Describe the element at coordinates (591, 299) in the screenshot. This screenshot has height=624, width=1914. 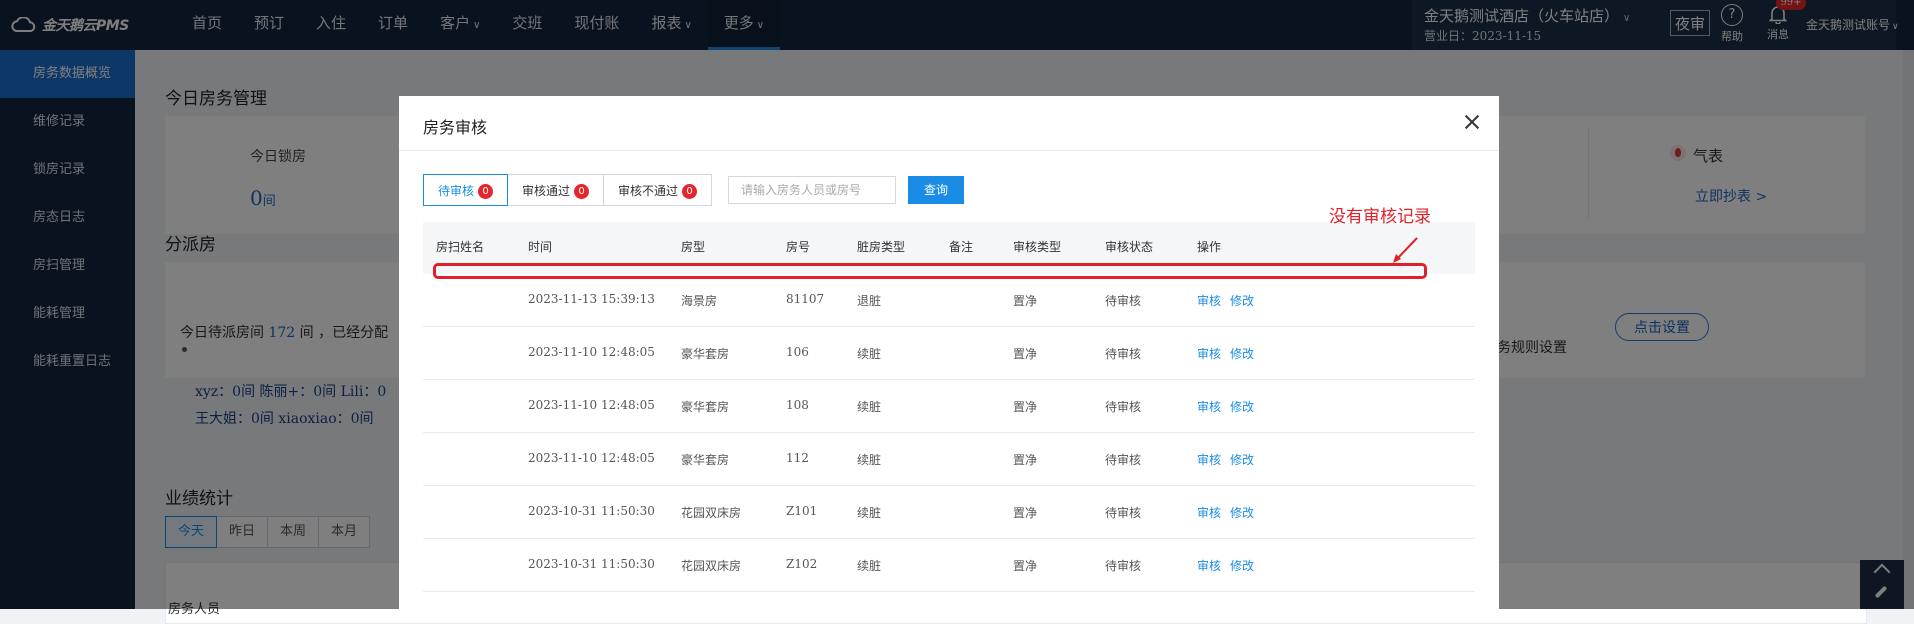
I see `cell-time: 2023-11-13 15:39:13` at that location.